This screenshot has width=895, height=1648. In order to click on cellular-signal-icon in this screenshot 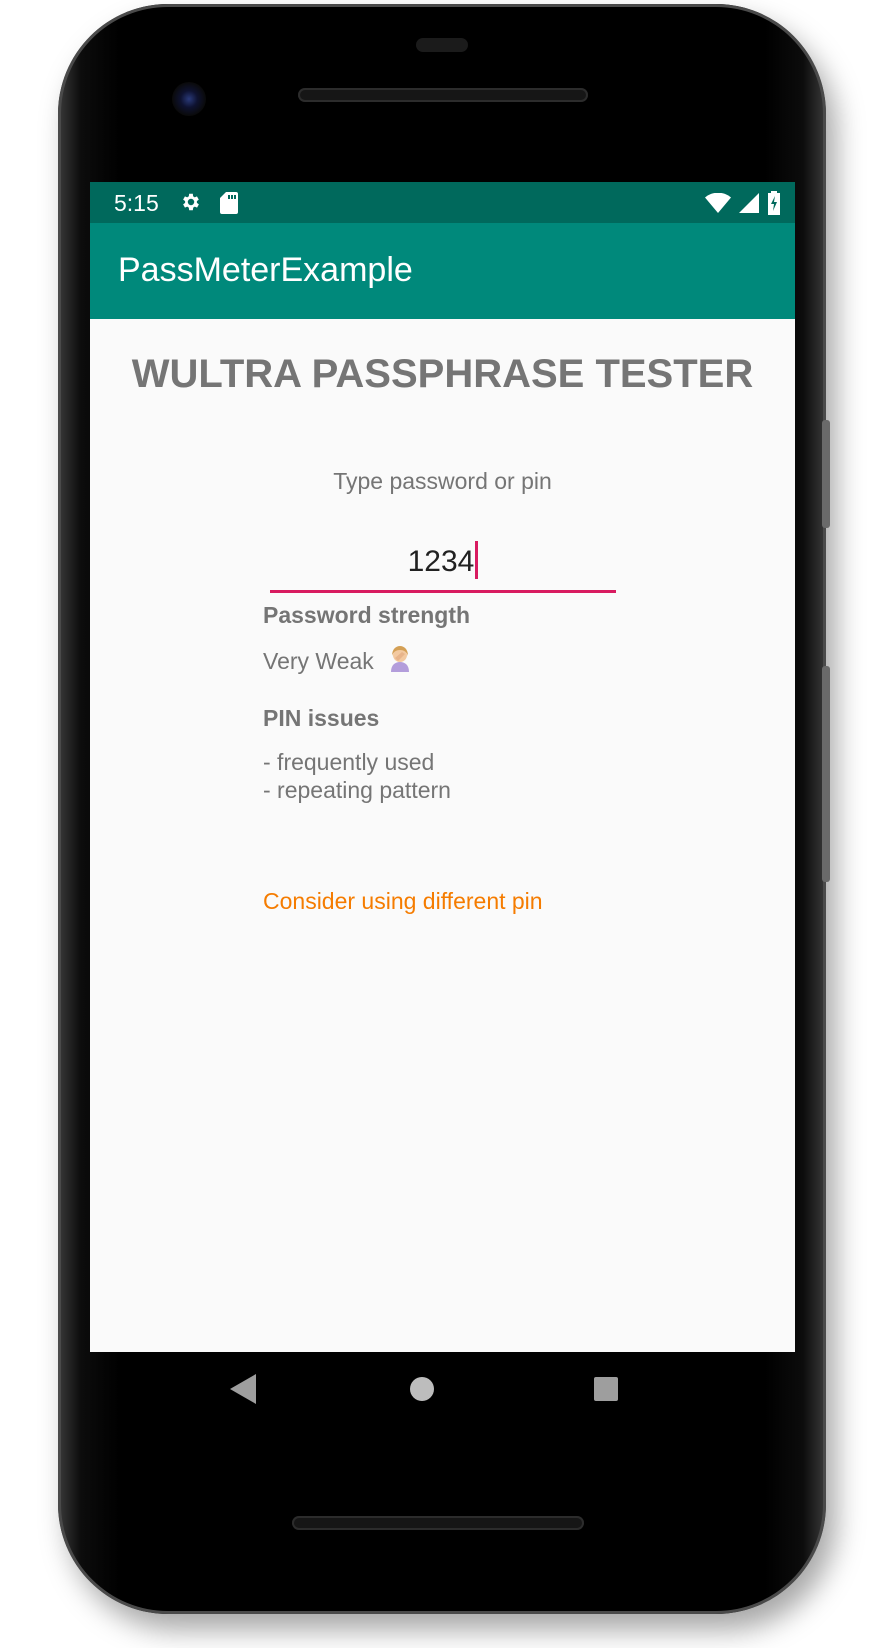, I will do `click(749, 205)`.